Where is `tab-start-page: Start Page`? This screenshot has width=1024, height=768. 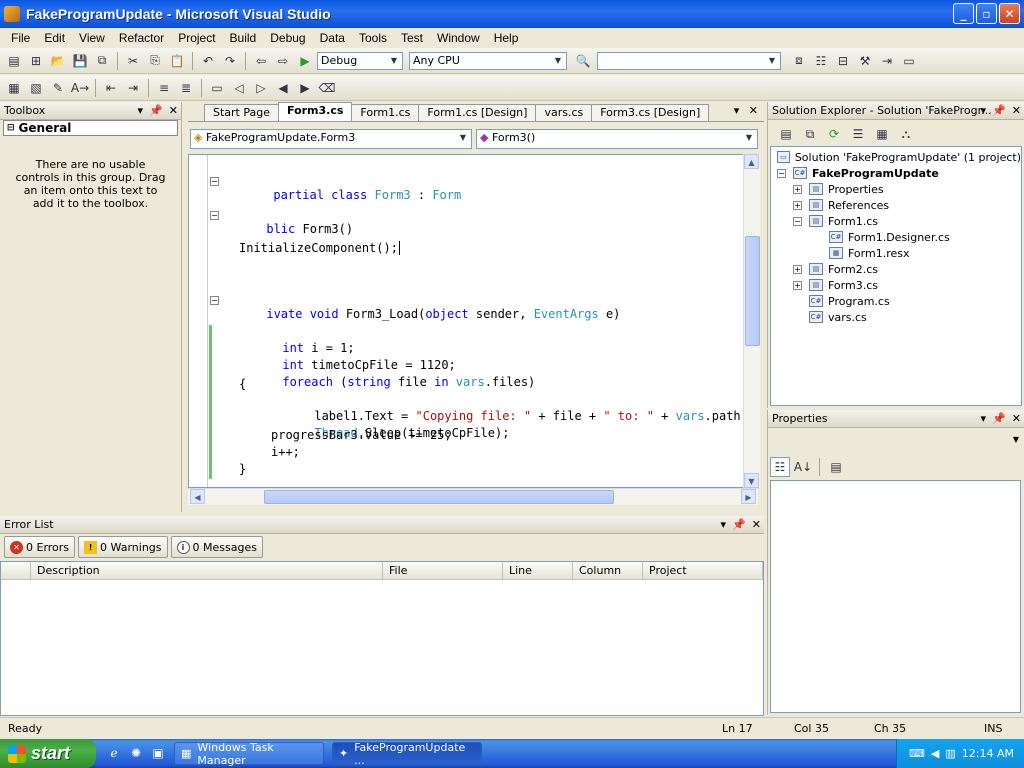
tab-start-page: Start Page is located at coordinates (241, 112).